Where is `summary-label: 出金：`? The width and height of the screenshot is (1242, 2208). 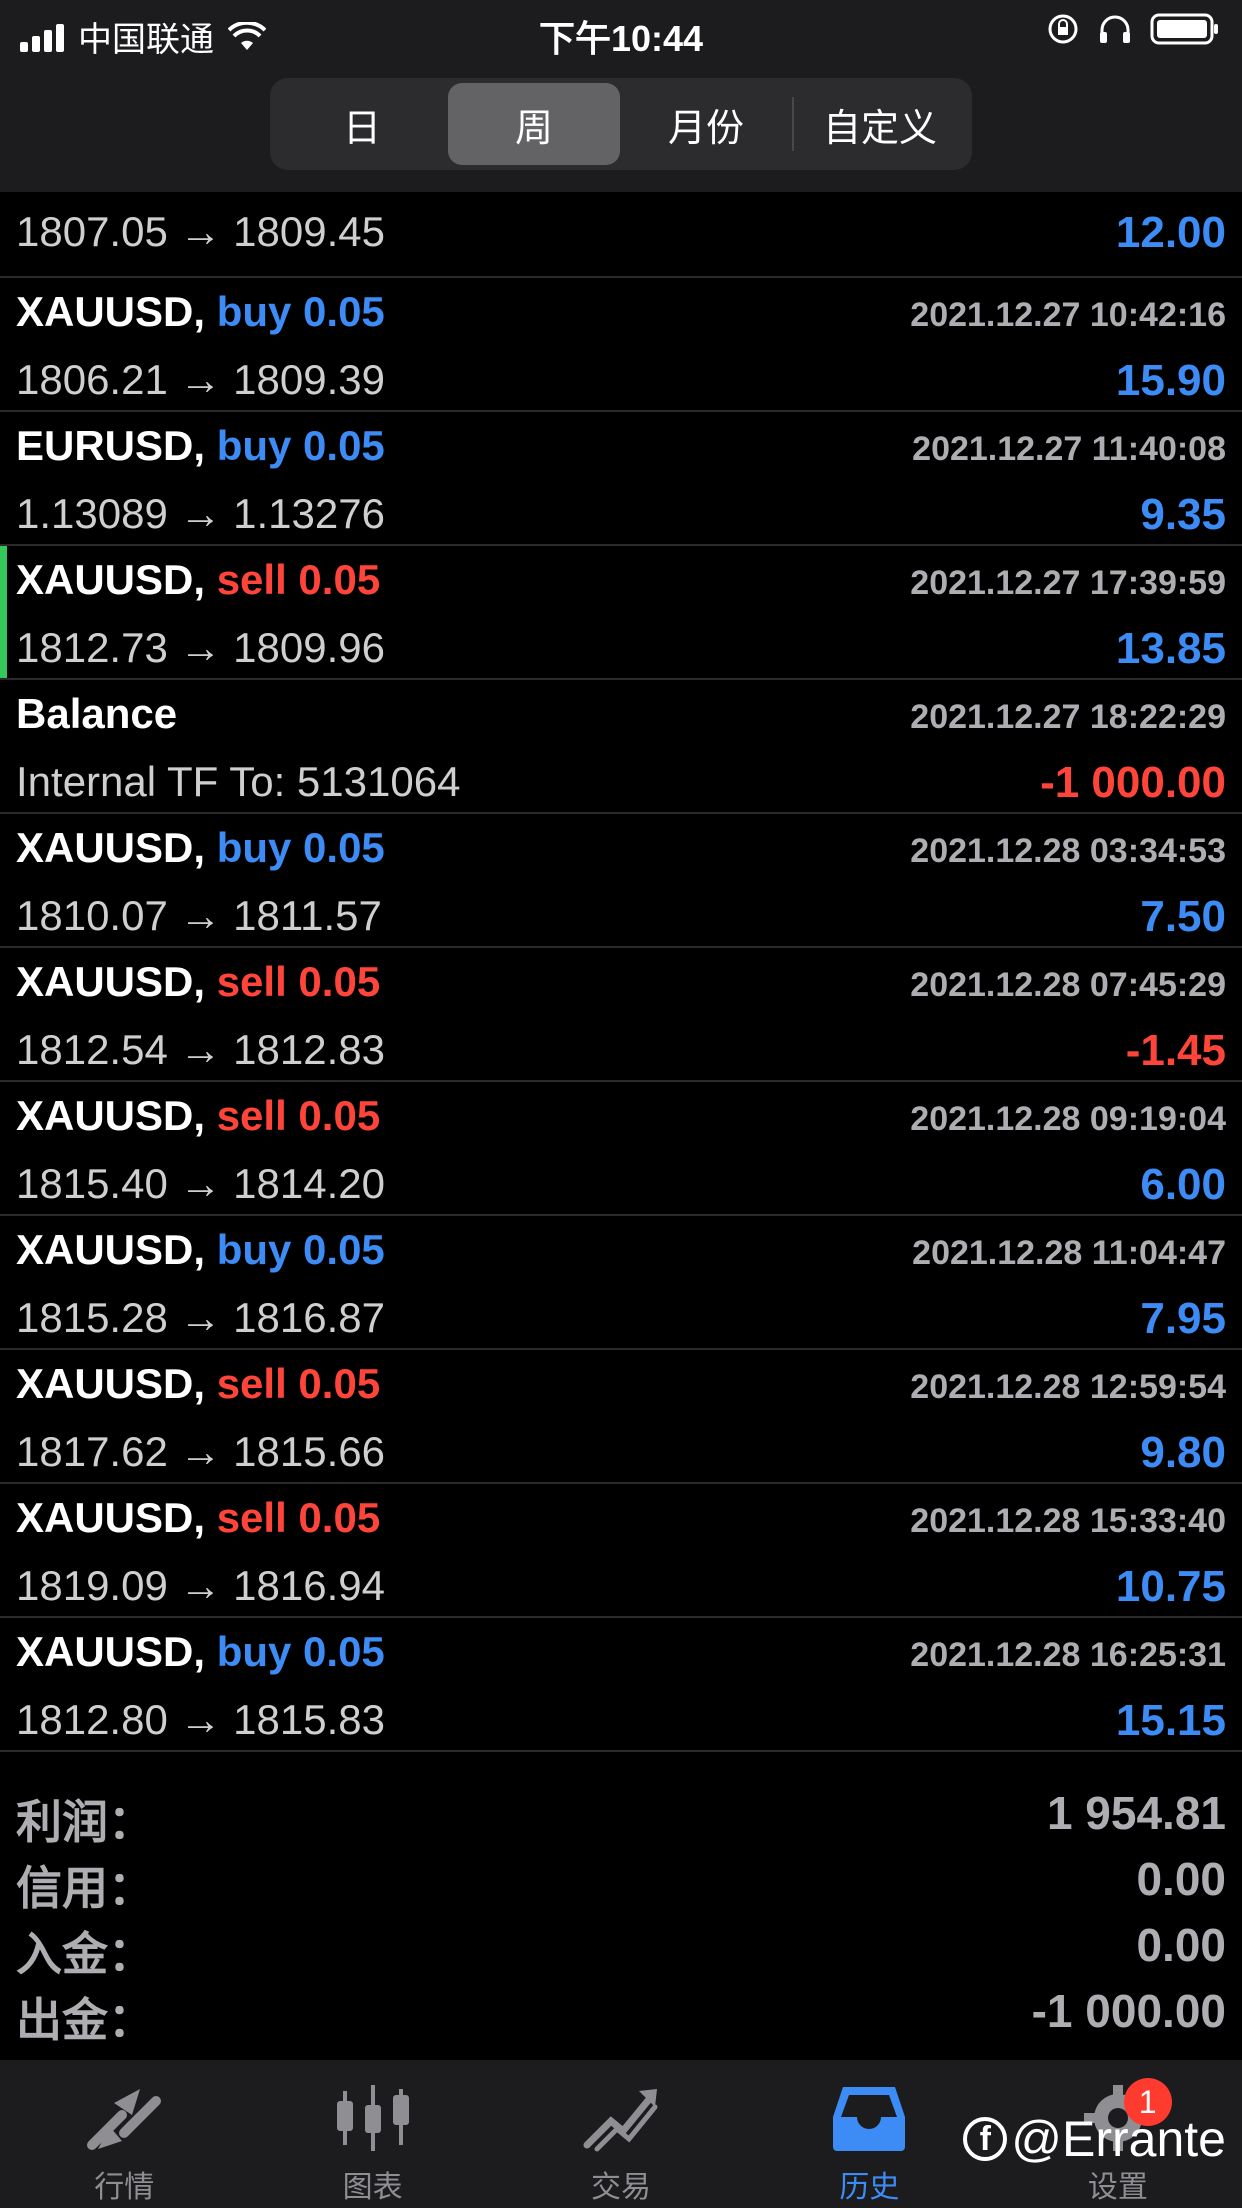 summary-label: 出金： is located at coordinates (85, 2020).